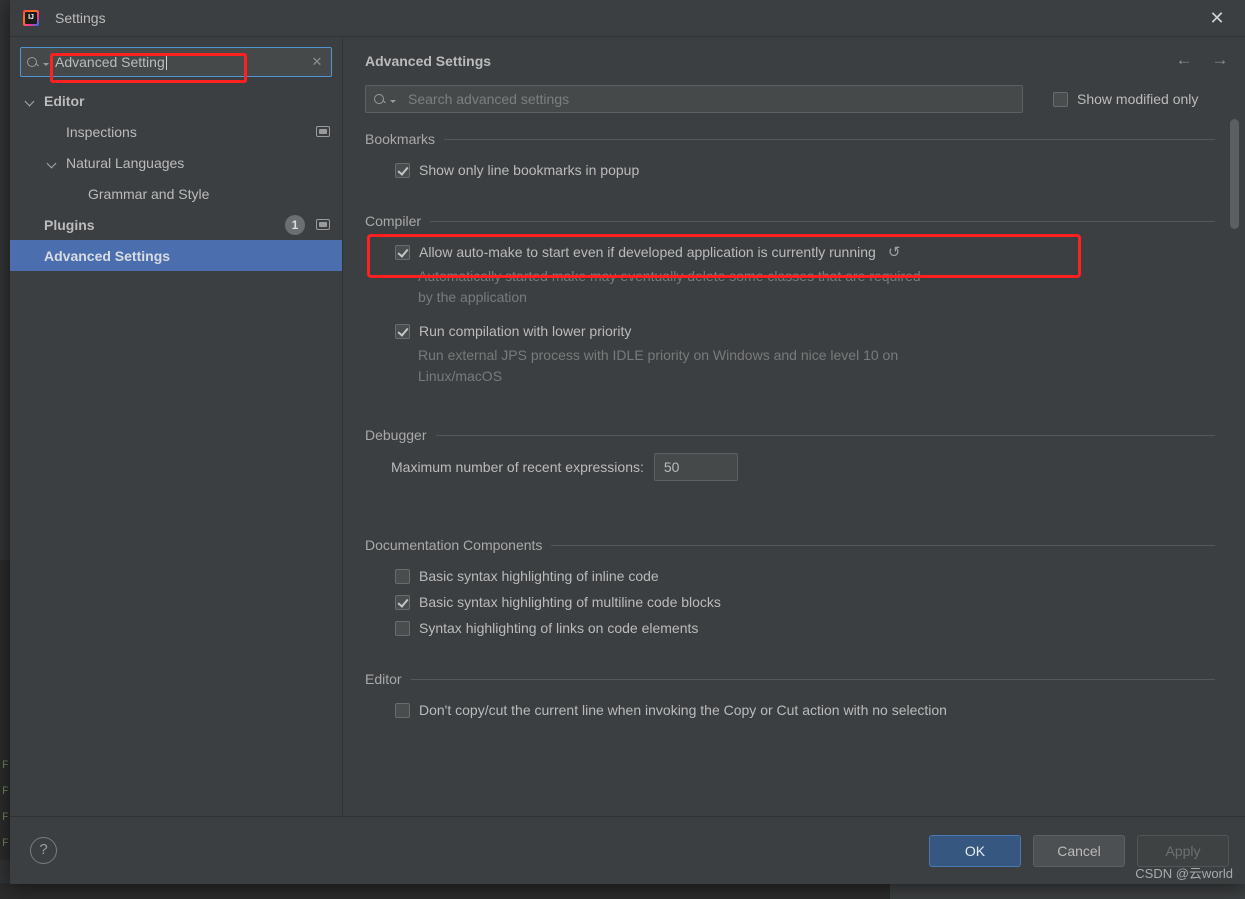 Image resolution: width=1245 pixels, height=899 pixels. Describe the element at coordinates (627, 18) in the screenshot. I see `dialog-titlebar: Settings ✕` at that location.